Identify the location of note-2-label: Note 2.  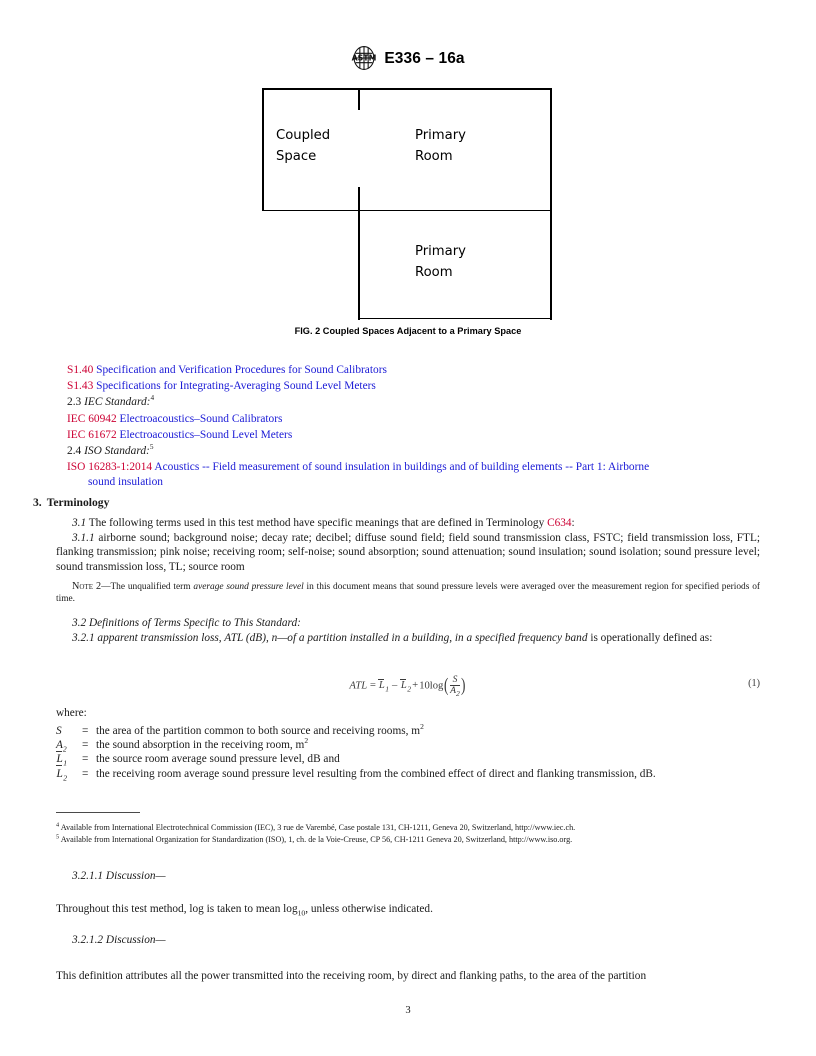
(87, 586).